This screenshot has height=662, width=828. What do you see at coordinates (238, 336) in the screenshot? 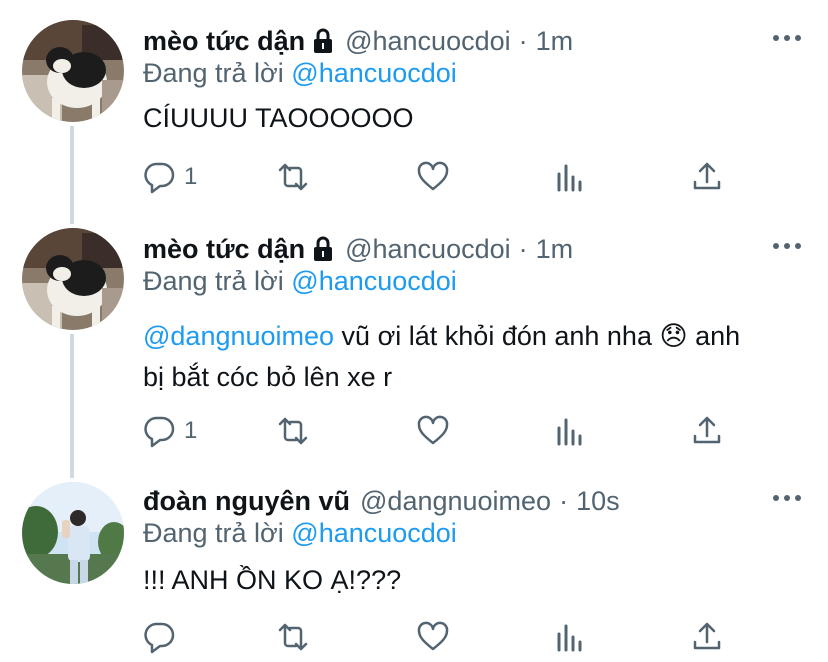
I see `tweet-mention: @dangnuoimeo` at bounding box center [238, 336].